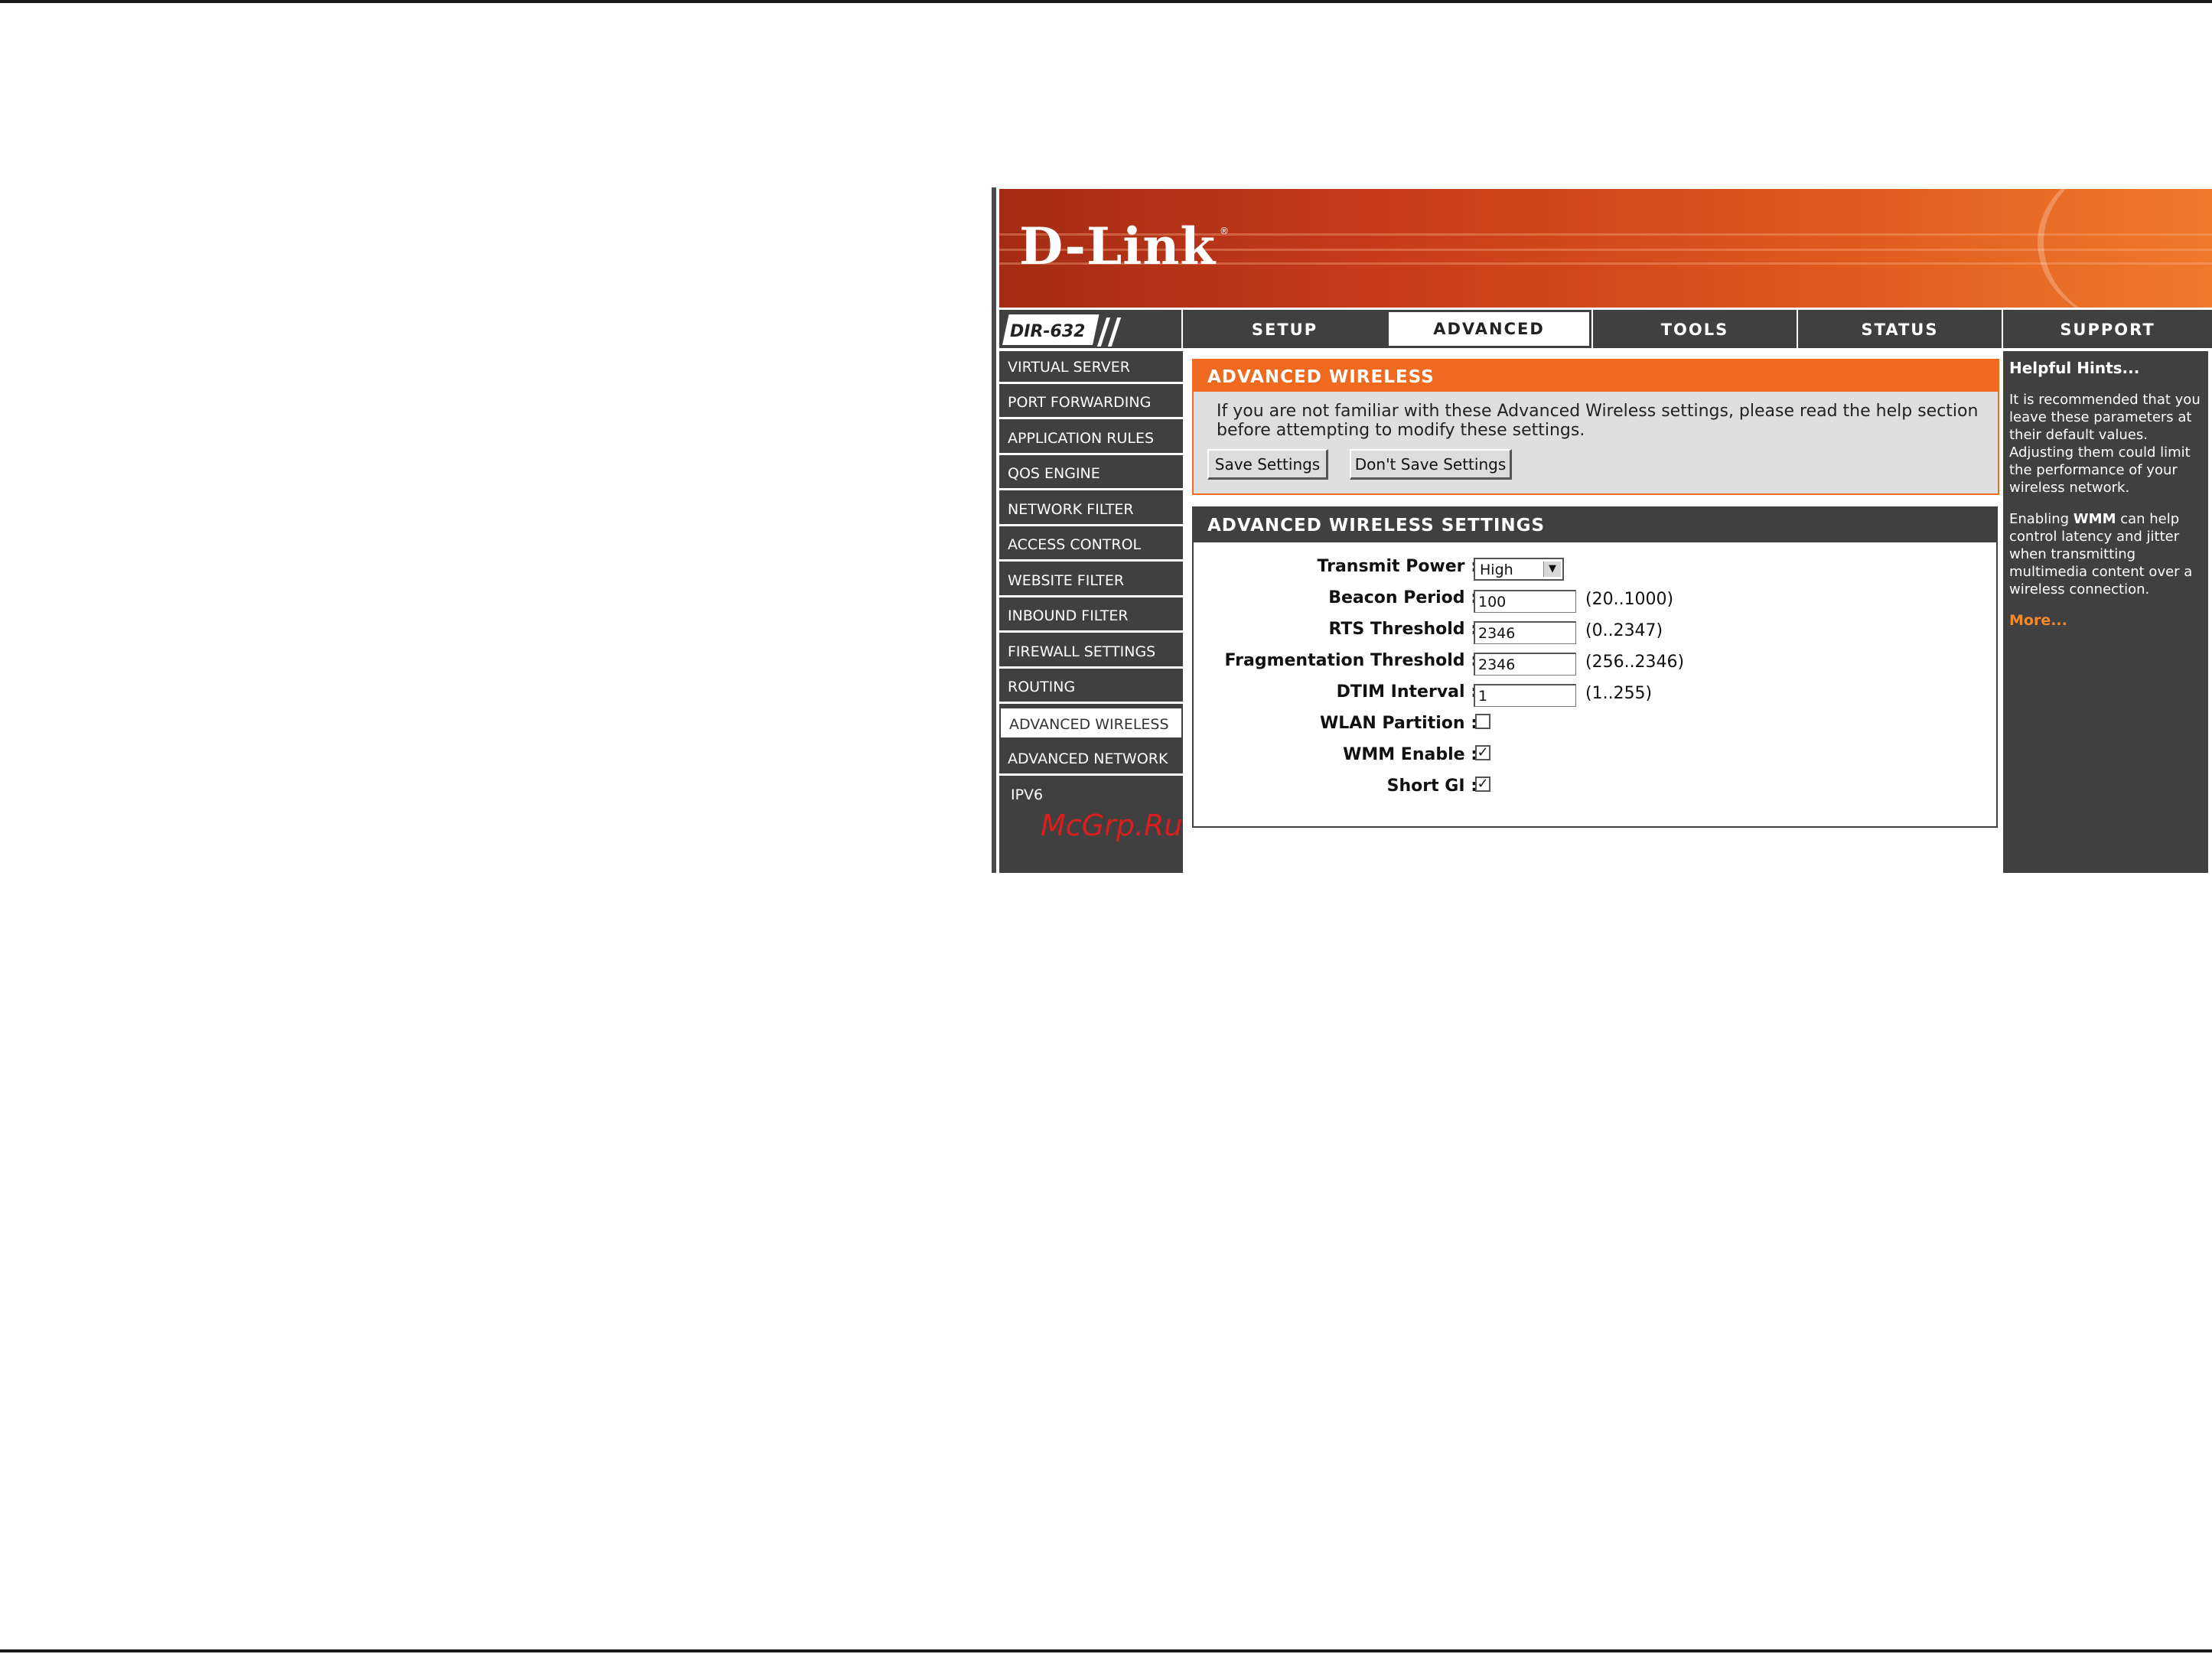 This screenshot has height=1654, width=2212. Describe the element at coordinates (1496, 570) in the screenshot. I see `transmit-power-value: High` at that location.